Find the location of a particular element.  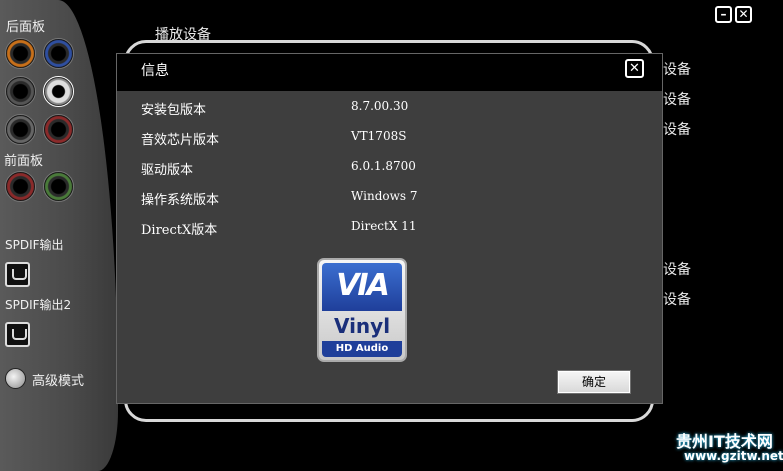

spdif-out2-label: SPDIF输出2 is located at coordinates (38, 305).